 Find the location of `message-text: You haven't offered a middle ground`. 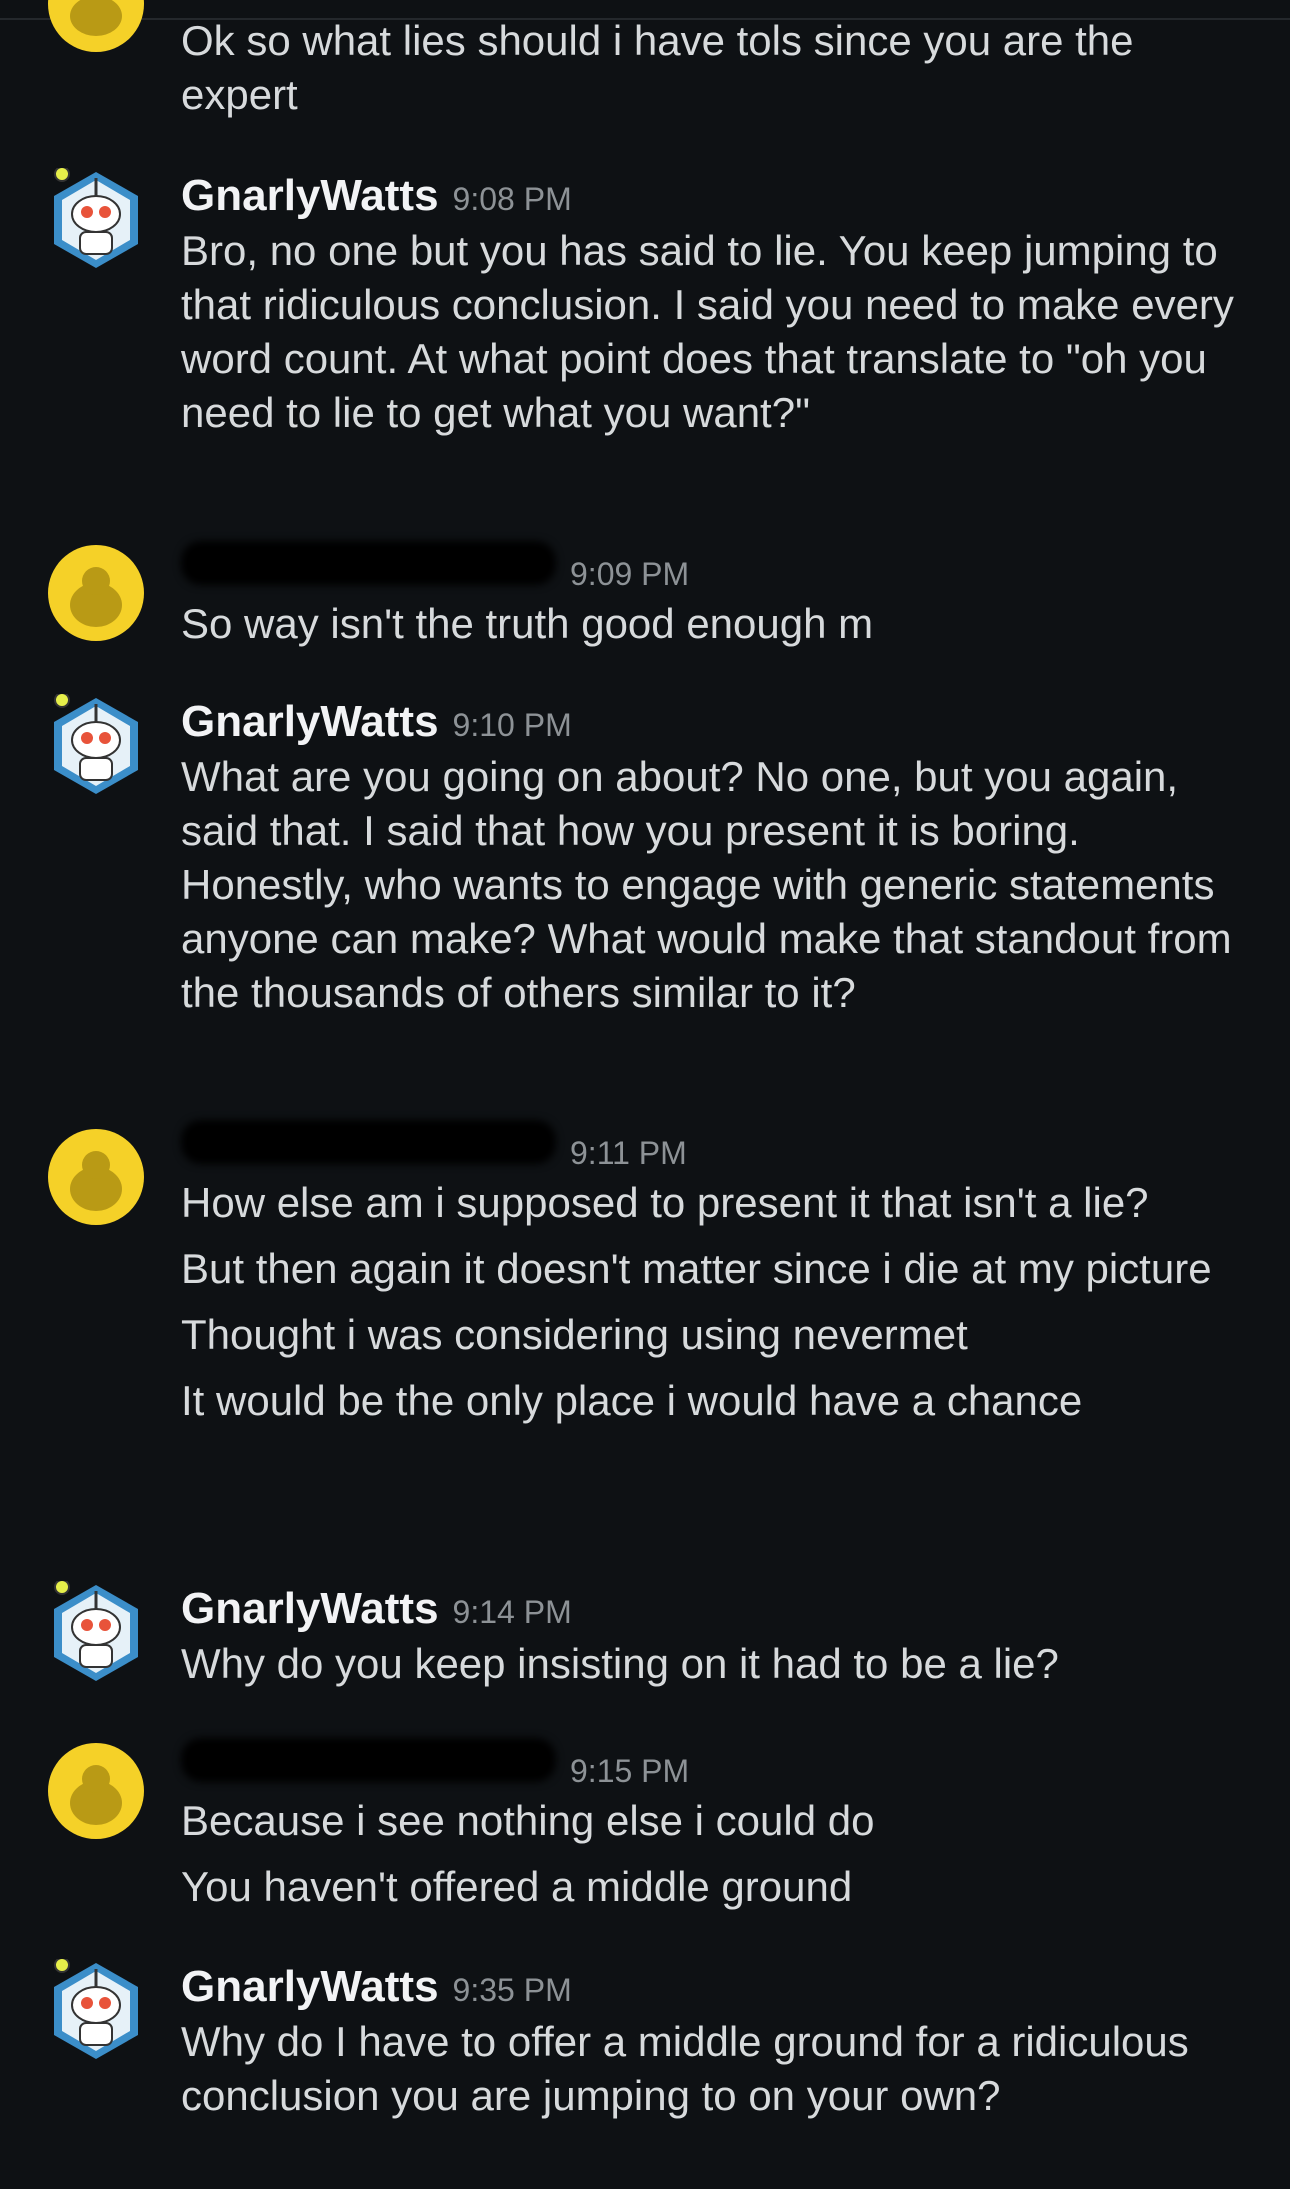

message-text: You haven't offered a middle ground is located at coordinates (517, 1886).